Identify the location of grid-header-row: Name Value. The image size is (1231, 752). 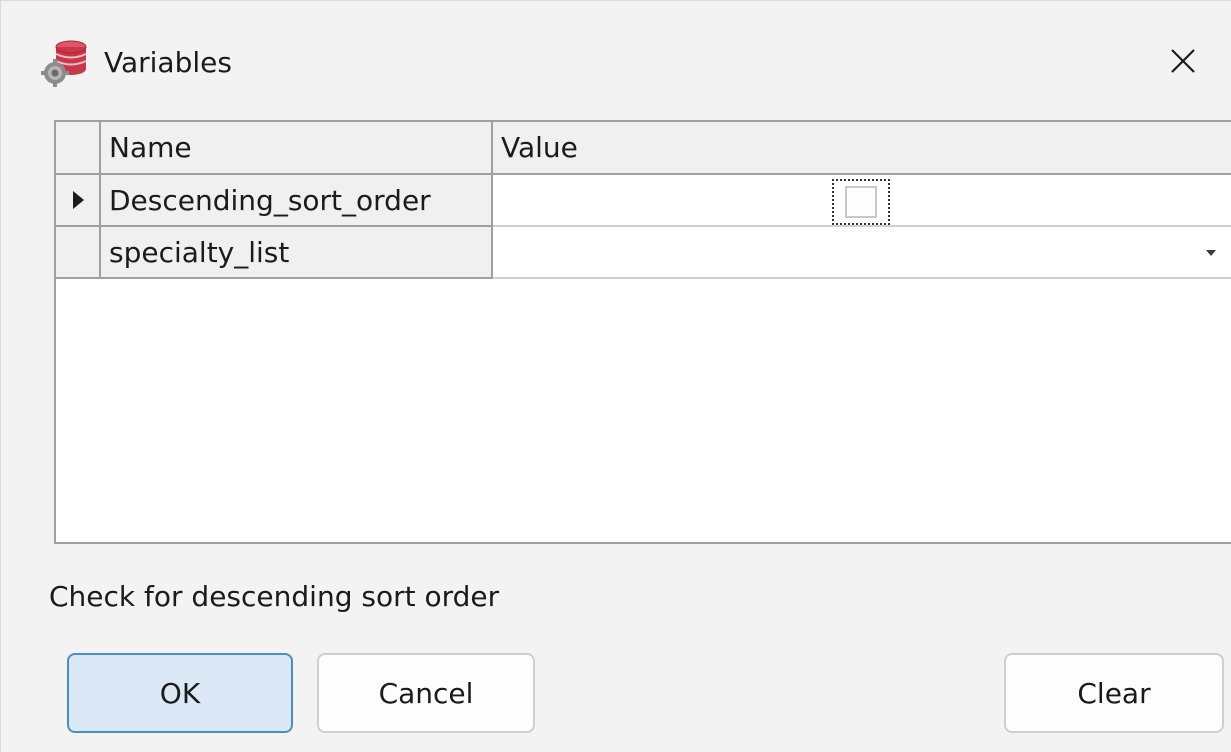
(643, 148).